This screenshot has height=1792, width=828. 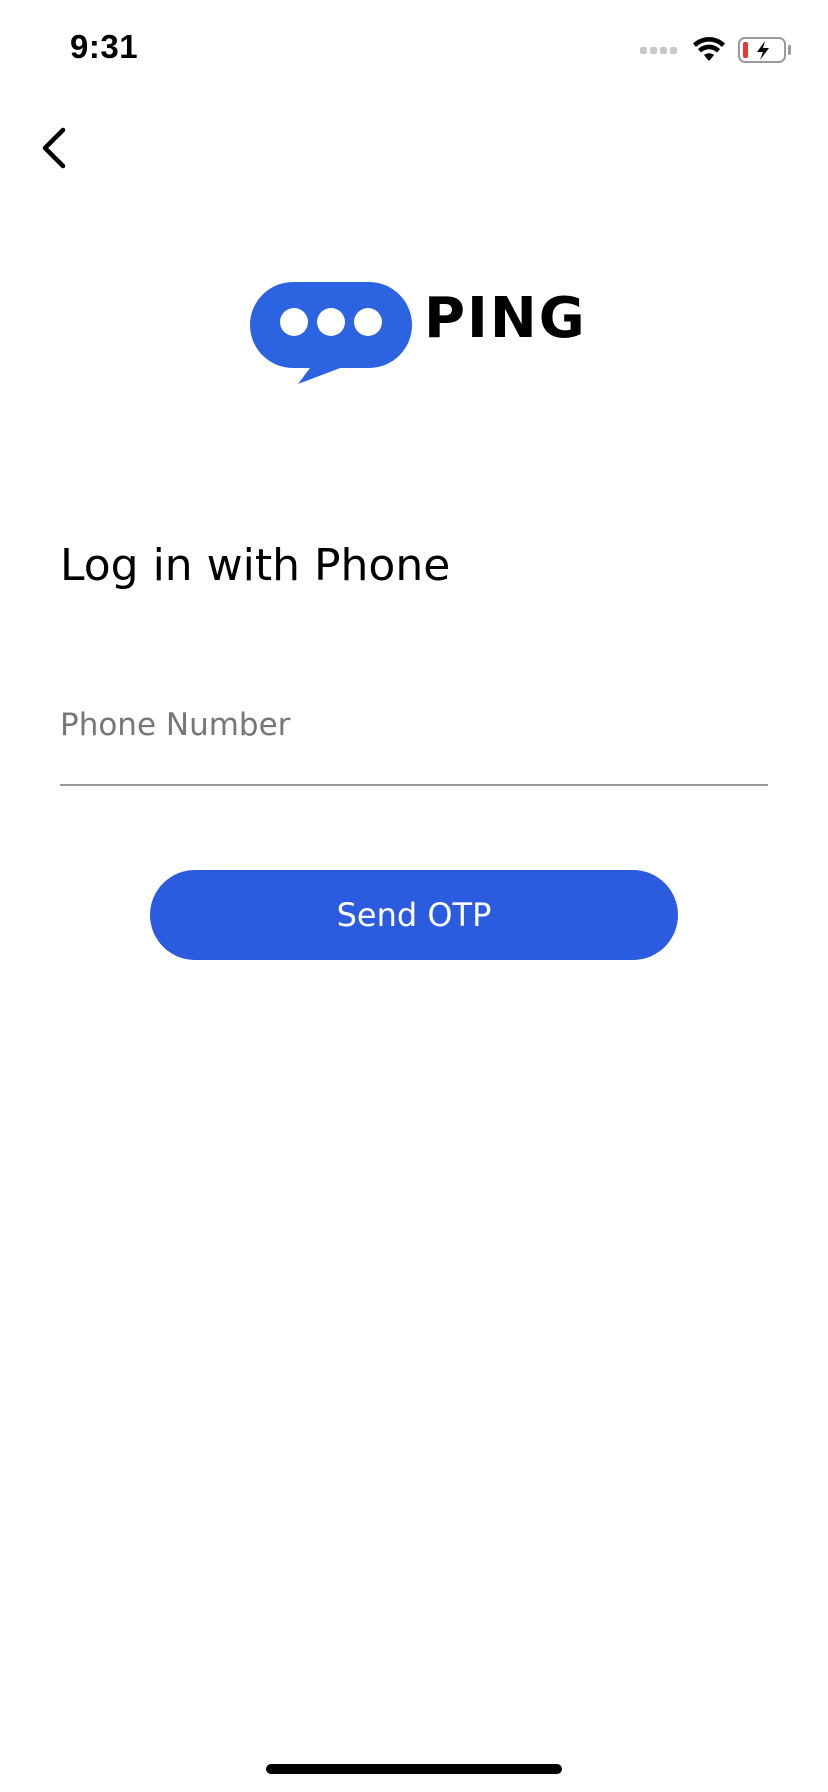 I want to click on phone-number-field, so click(x=414, y=738).